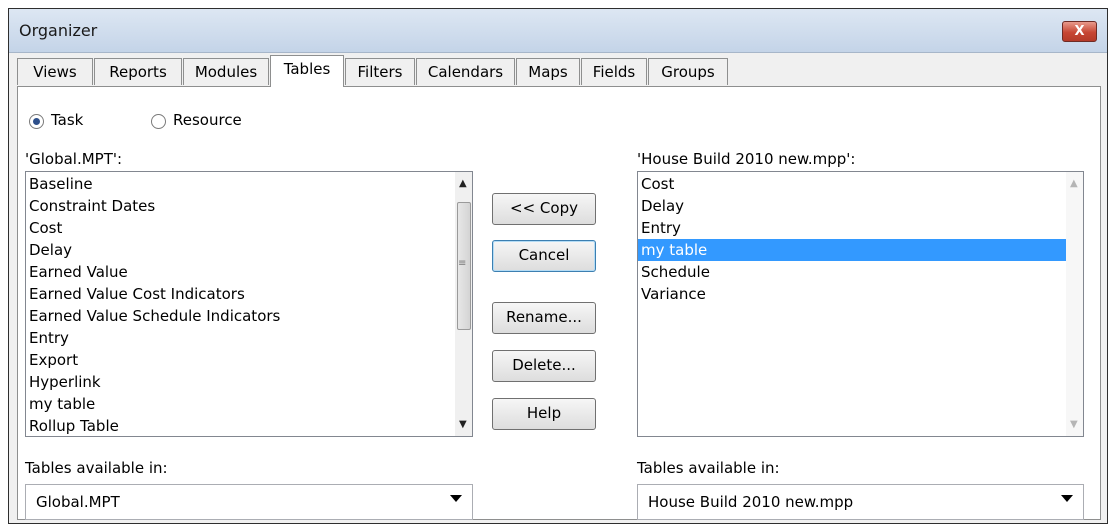 This screenshot has width=1116, height=529. Describe the element at coordinates (249, 184) in the screenshot. I see `list-item: Baseline` at that location.